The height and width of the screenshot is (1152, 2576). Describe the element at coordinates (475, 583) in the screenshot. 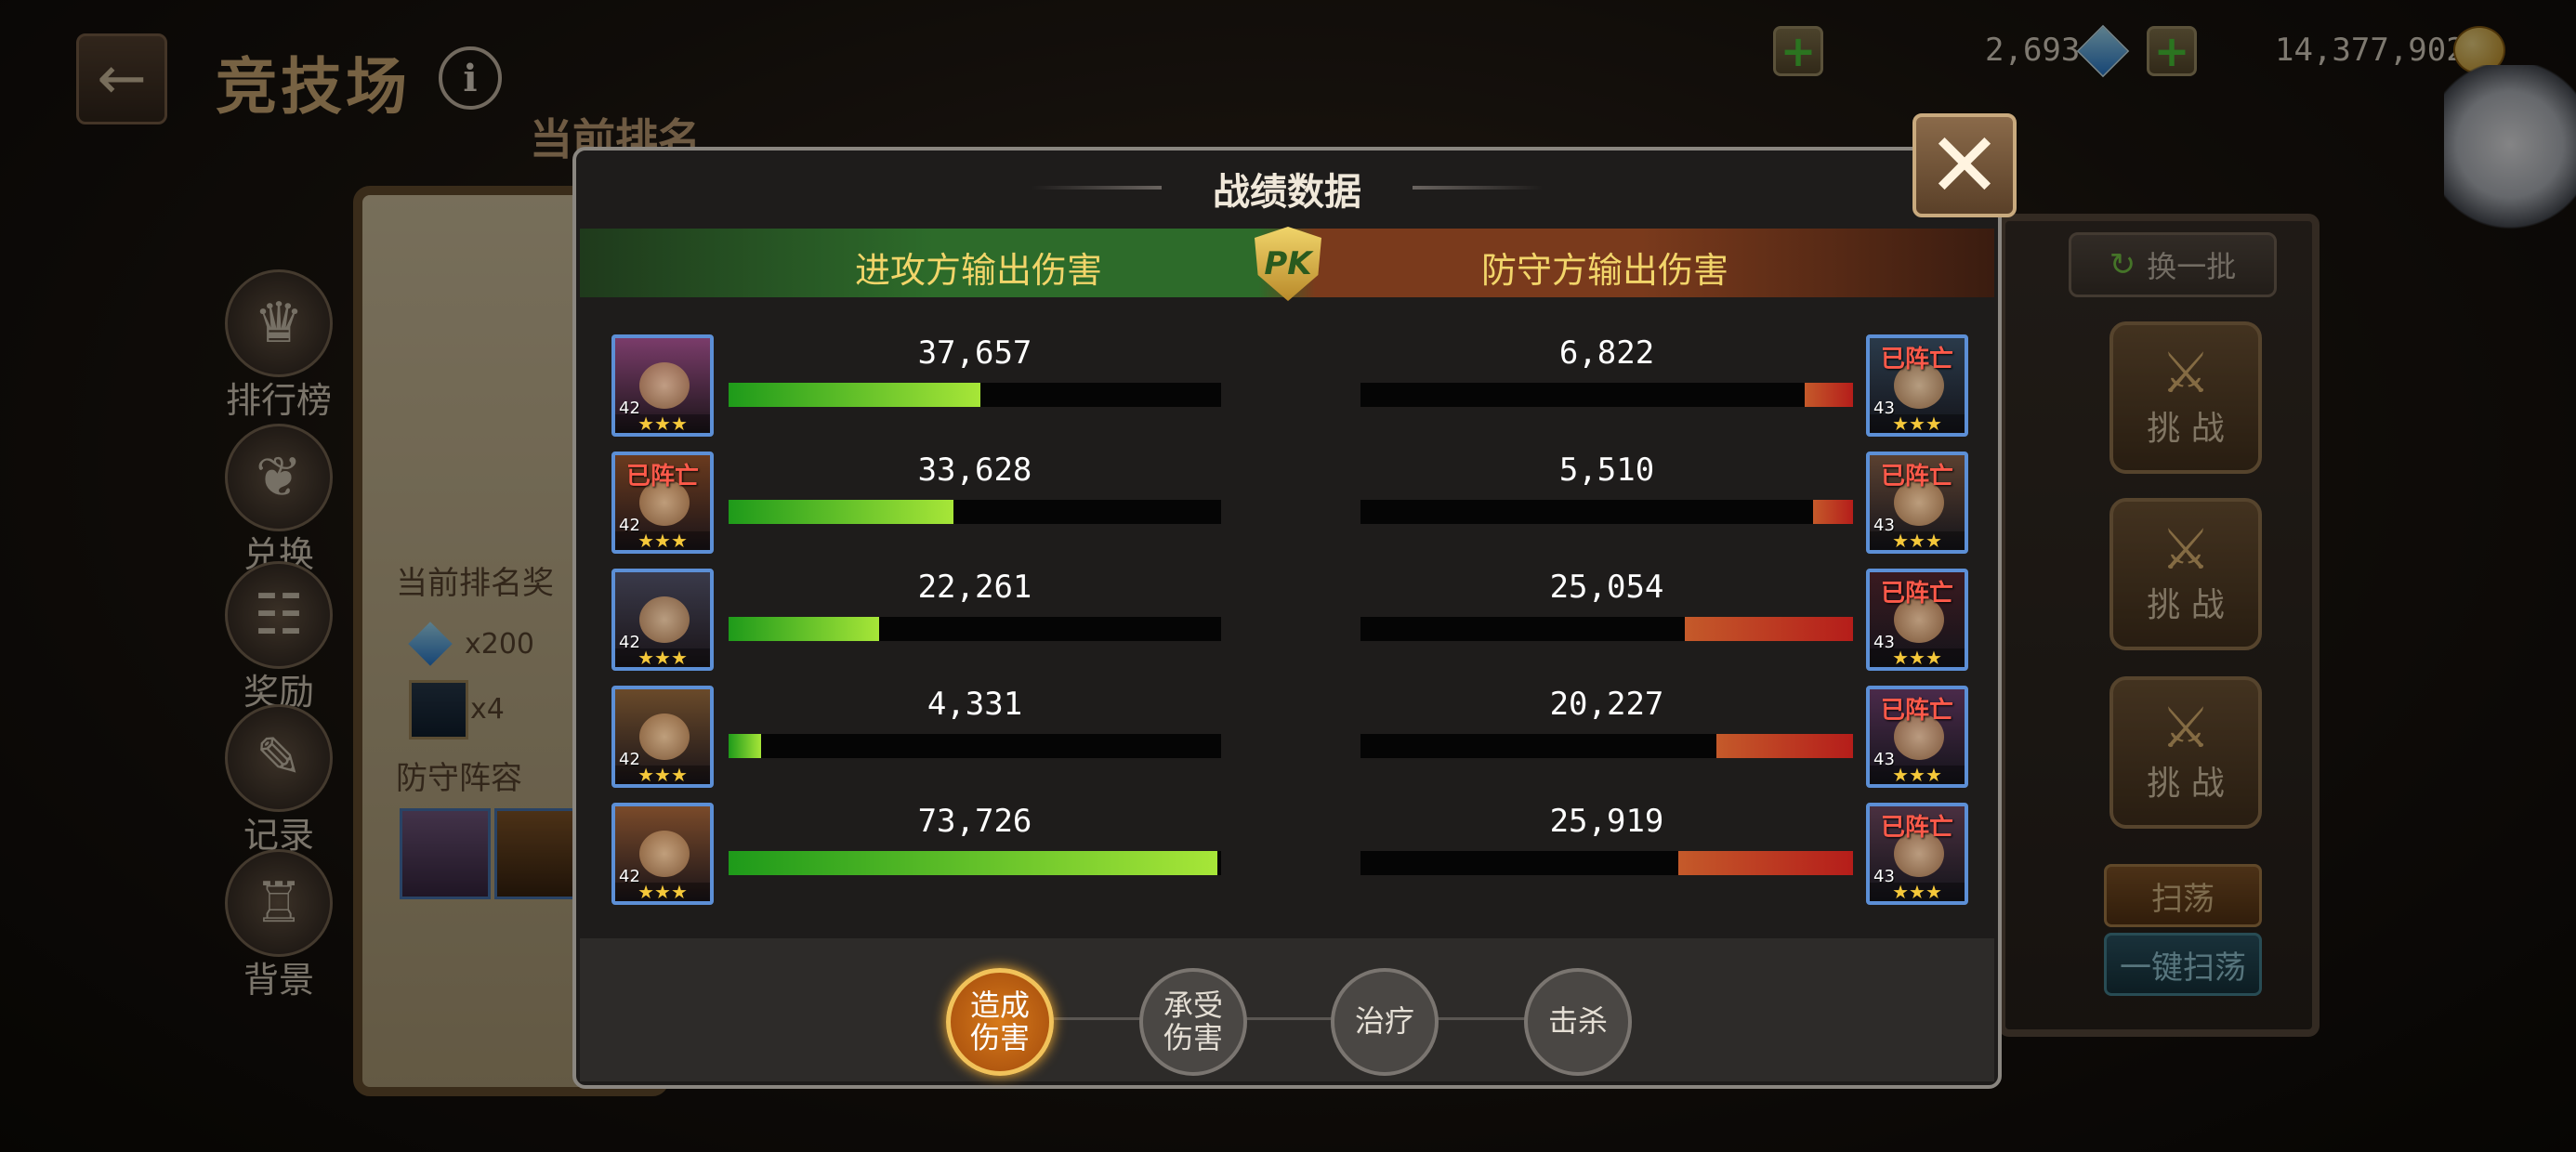

I see `reward-label: 当前排名奖` at that location.